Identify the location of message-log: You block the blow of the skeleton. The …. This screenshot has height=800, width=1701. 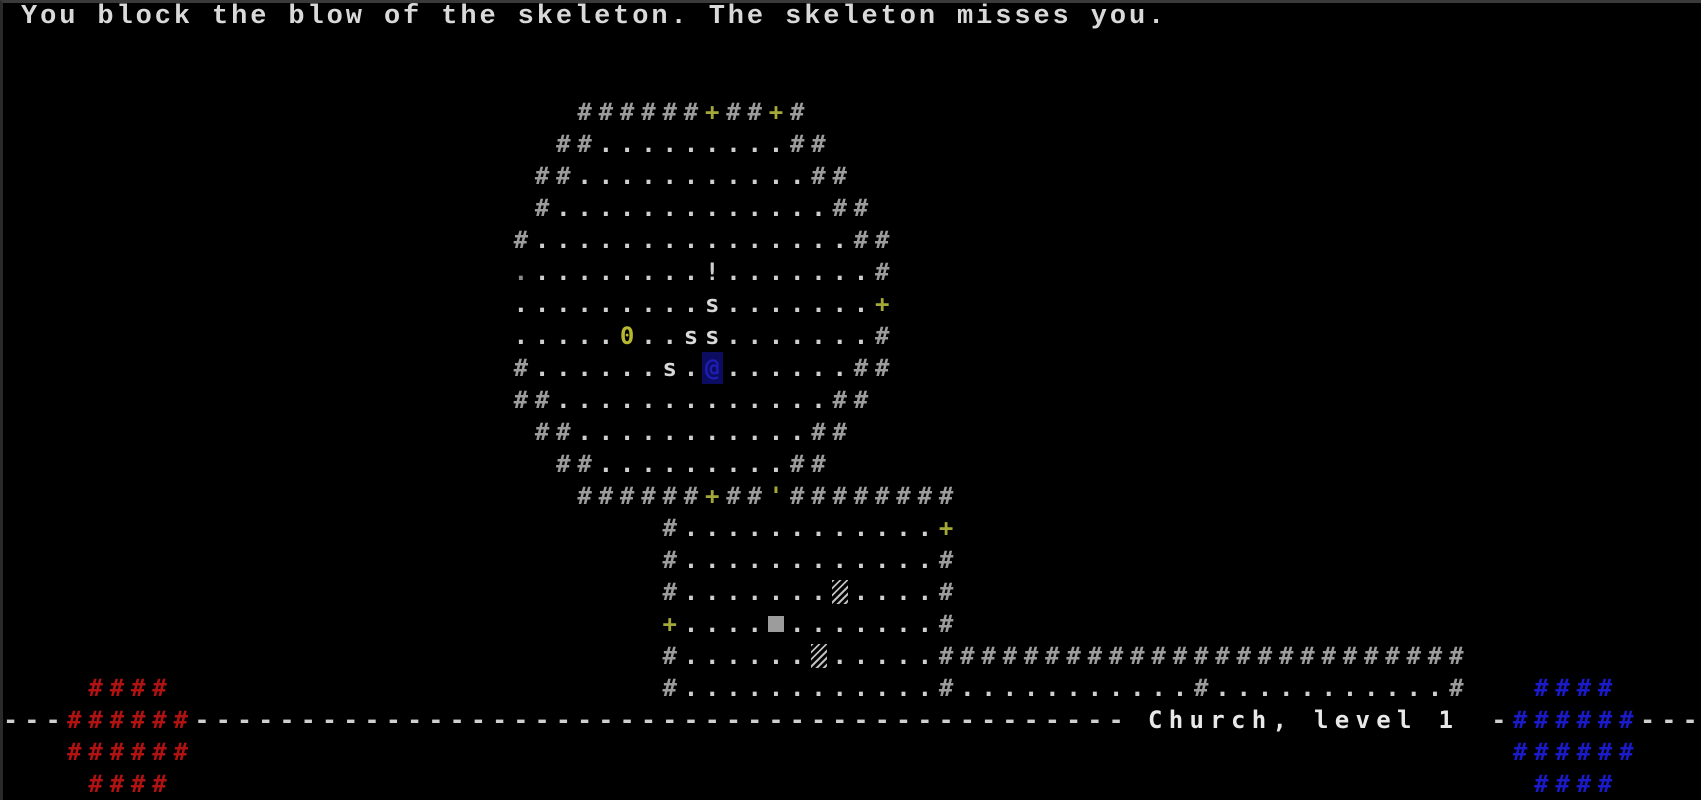
(594, 17).